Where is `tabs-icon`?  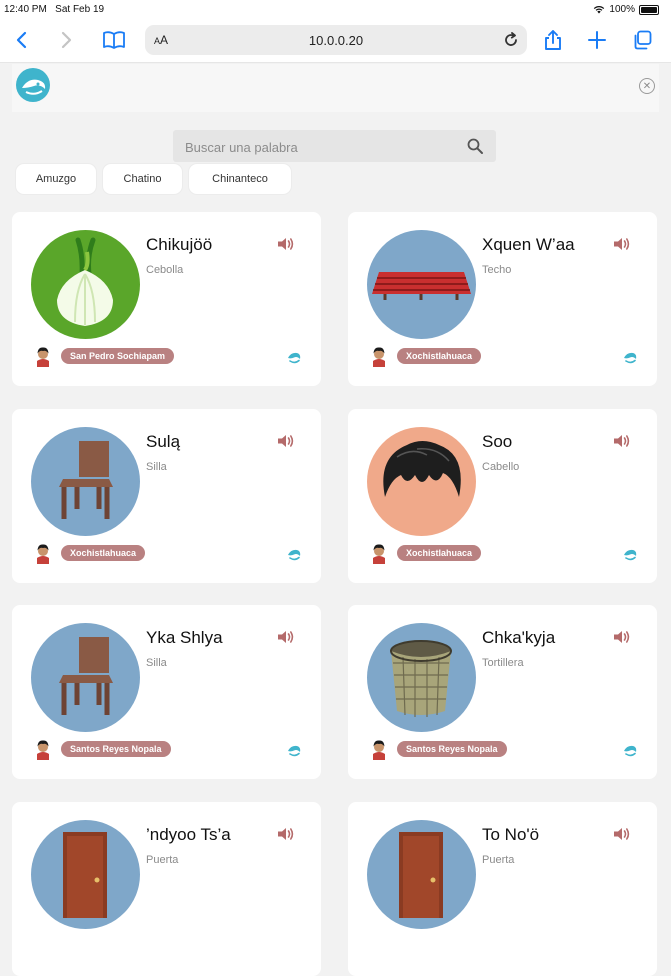 tabs-icon is located at coordinates (643, 40).